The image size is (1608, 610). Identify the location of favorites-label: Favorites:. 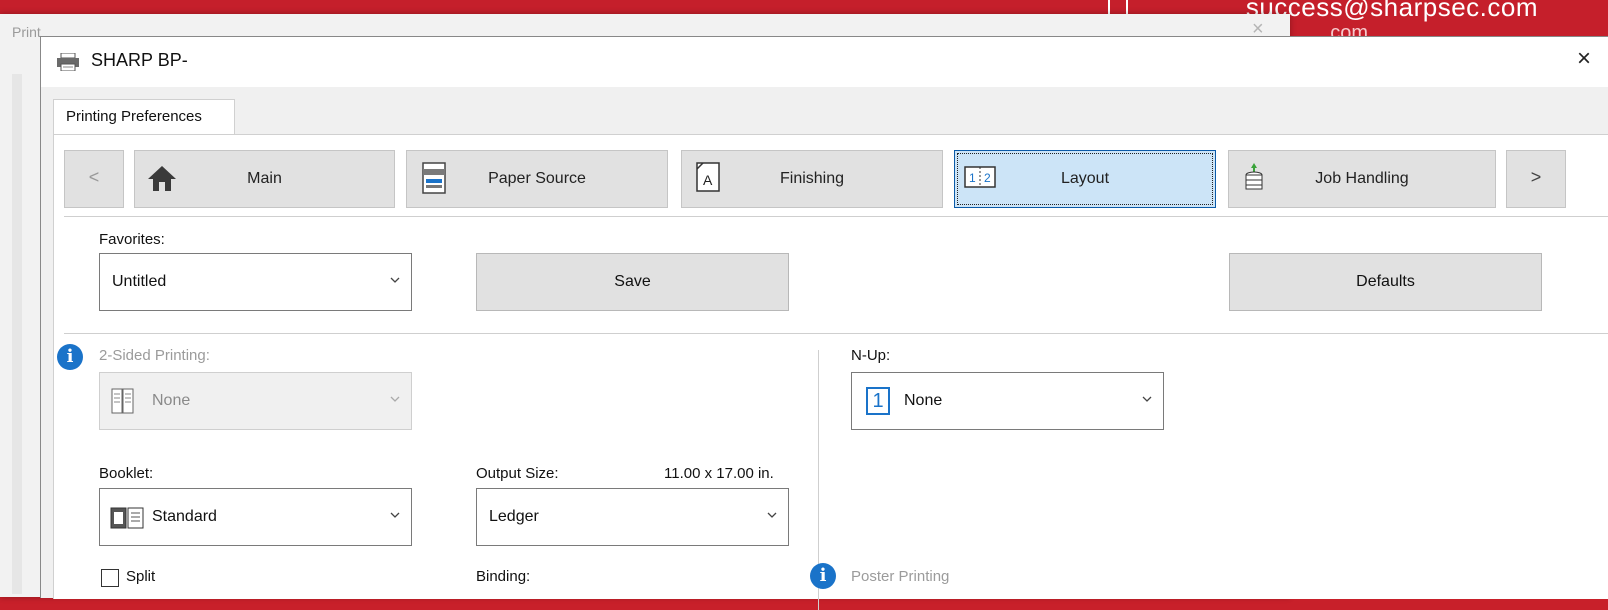
(132, 239).